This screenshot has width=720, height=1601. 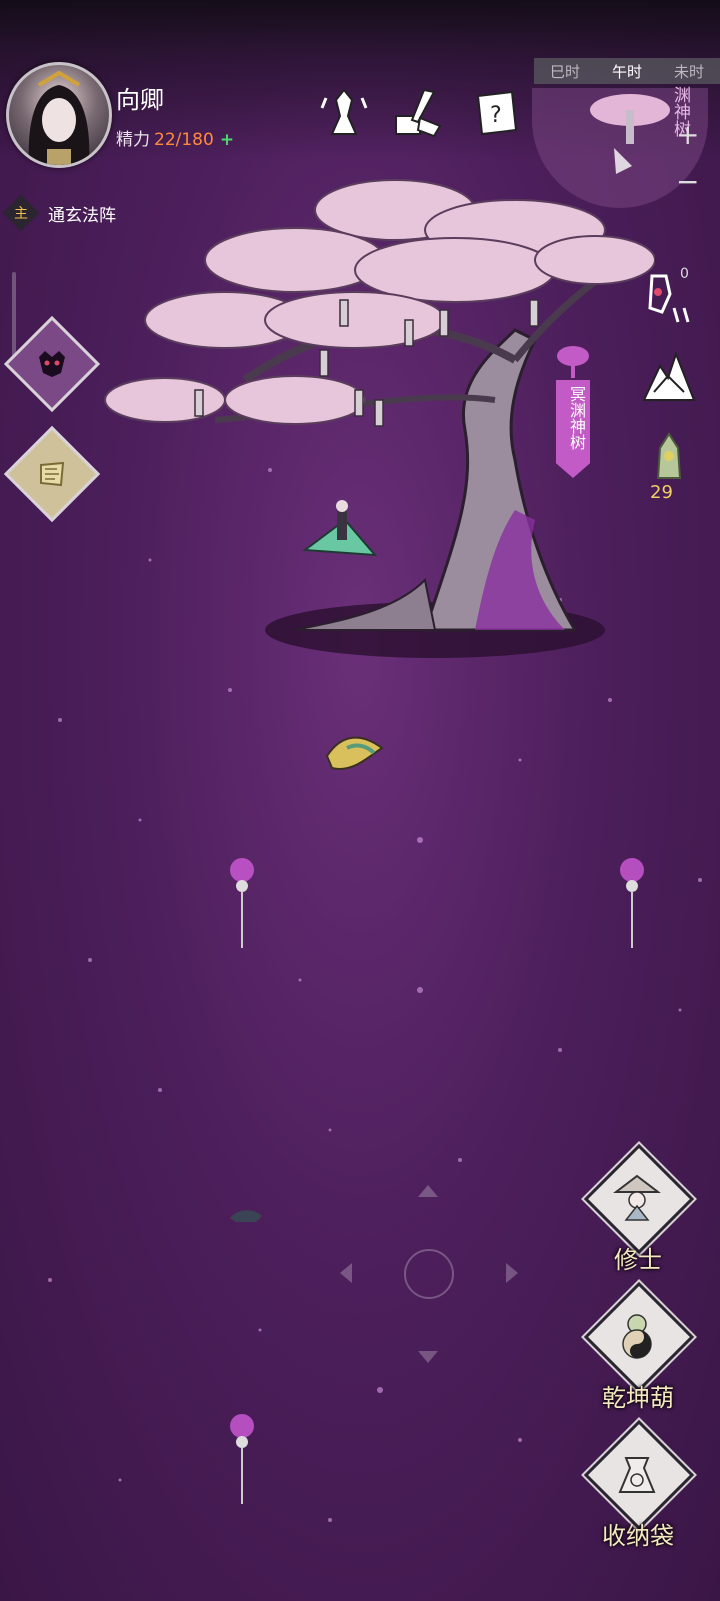 I want to click on straw-hat-cultivator-icon, so click(x=637, y=1197).